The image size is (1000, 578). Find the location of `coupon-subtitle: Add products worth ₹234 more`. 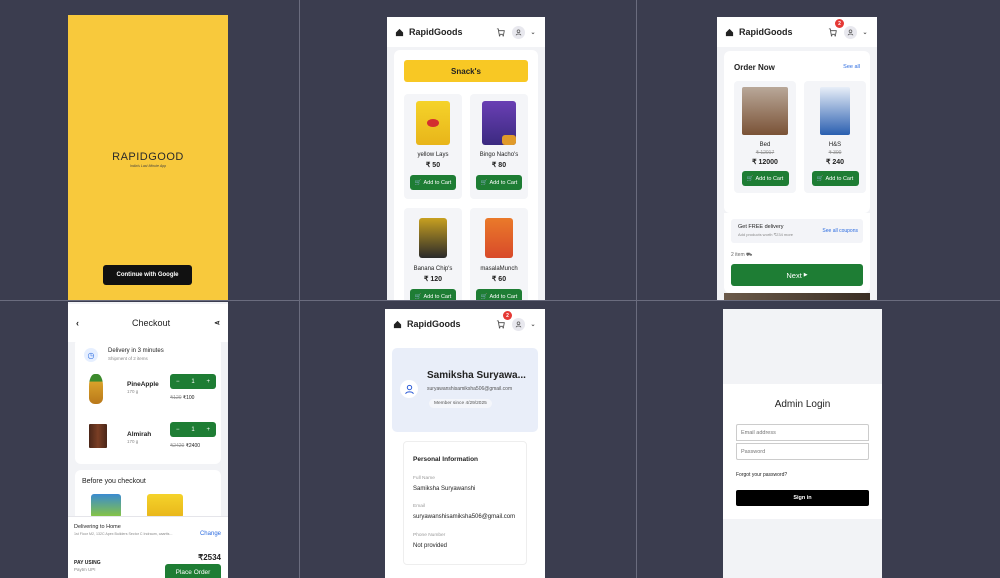

coupon-subtitle: Add products worth ₹234 more is located at coordinates (766, 234).